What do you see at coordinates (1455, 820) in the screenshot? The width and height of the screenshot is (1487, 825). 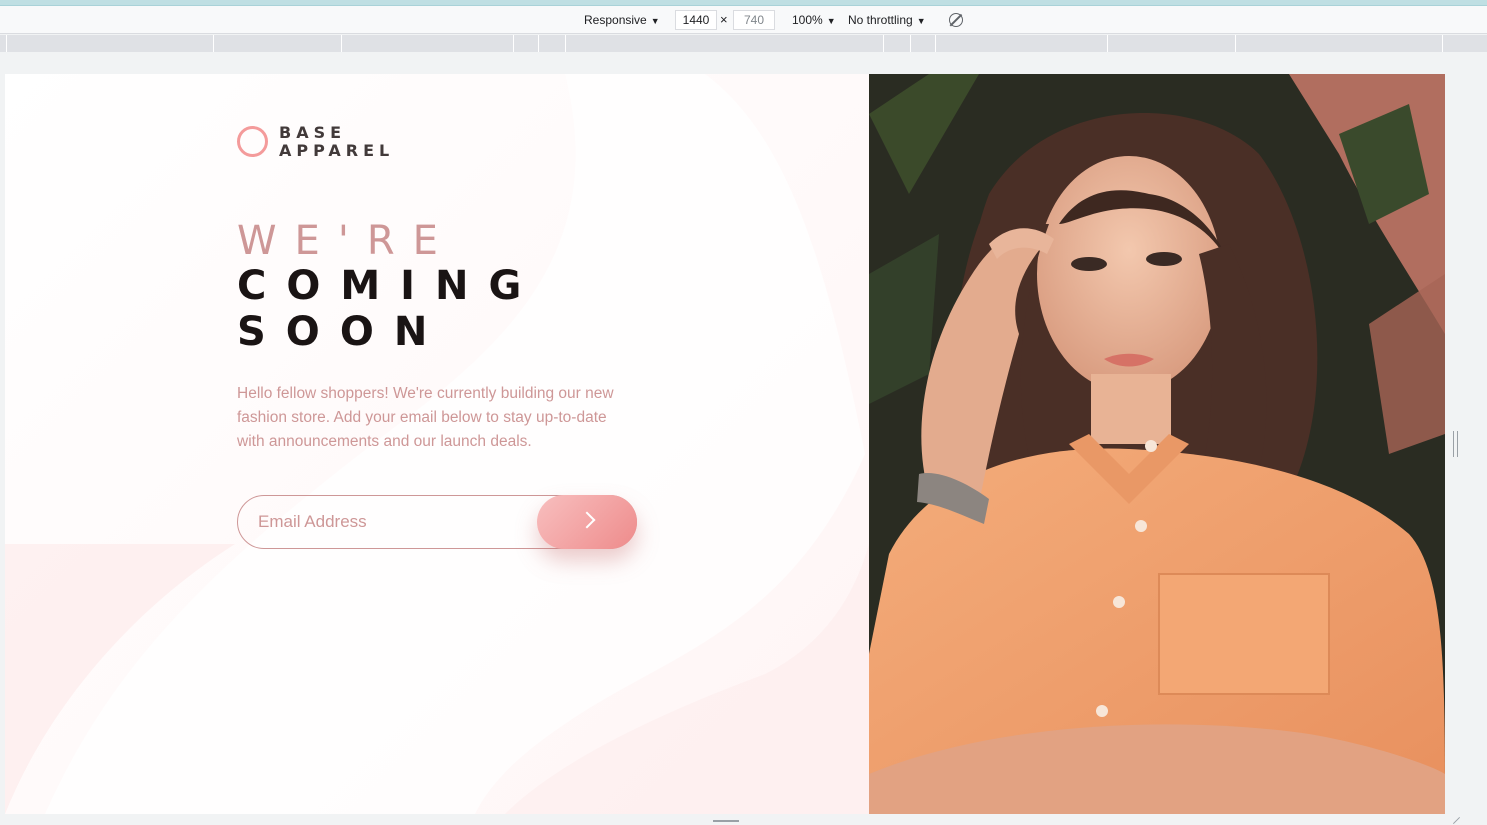 I see `resize-handle-corner` at bounding box center [1455, 820].